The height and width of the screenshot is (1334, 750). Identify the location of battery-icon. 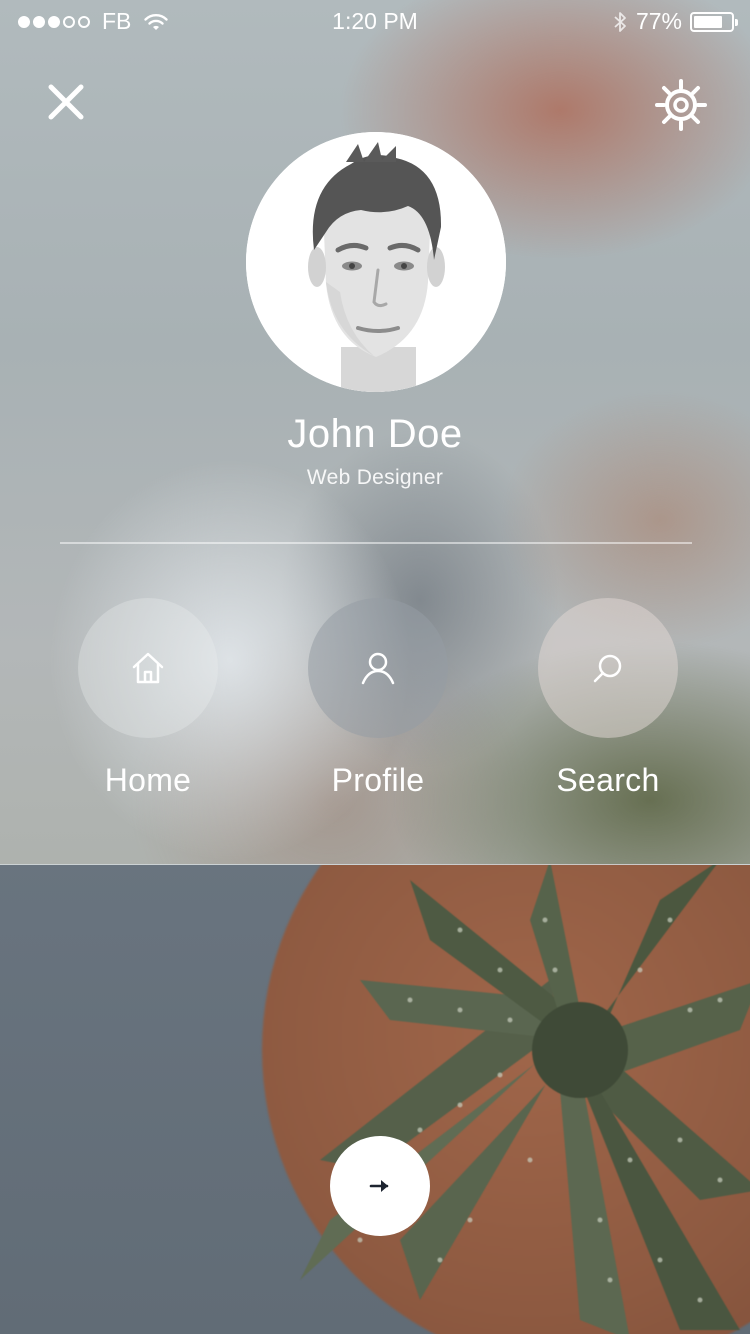
(714, 21).